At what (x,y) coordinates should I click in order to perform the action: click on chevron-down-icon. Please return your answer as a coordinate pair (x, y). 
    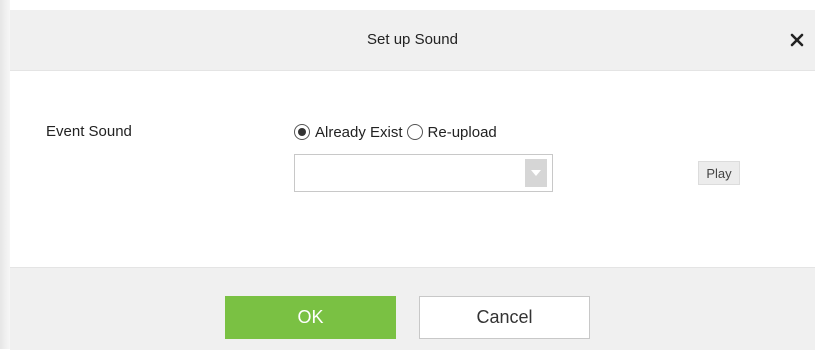
    Looking at the image, I should click on (536, 173).